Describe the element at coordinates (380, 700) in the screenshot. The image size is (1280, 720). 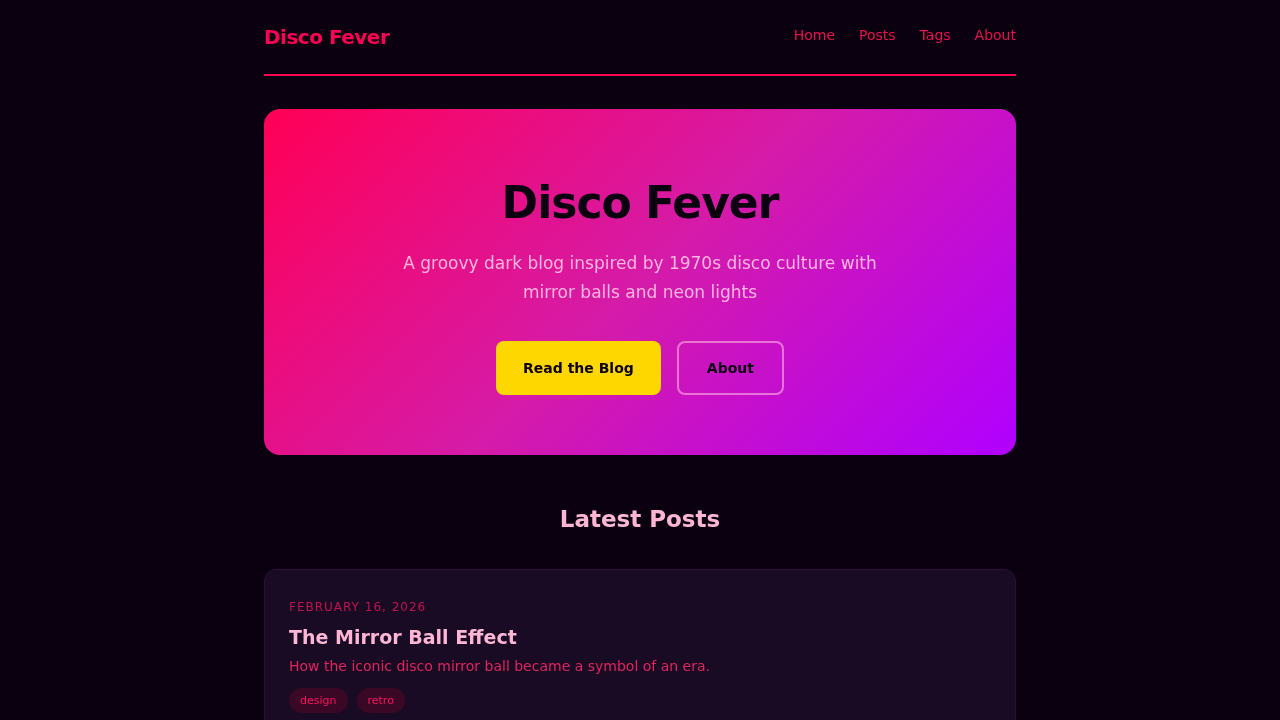
I see `tag-chip: retro` at that location.